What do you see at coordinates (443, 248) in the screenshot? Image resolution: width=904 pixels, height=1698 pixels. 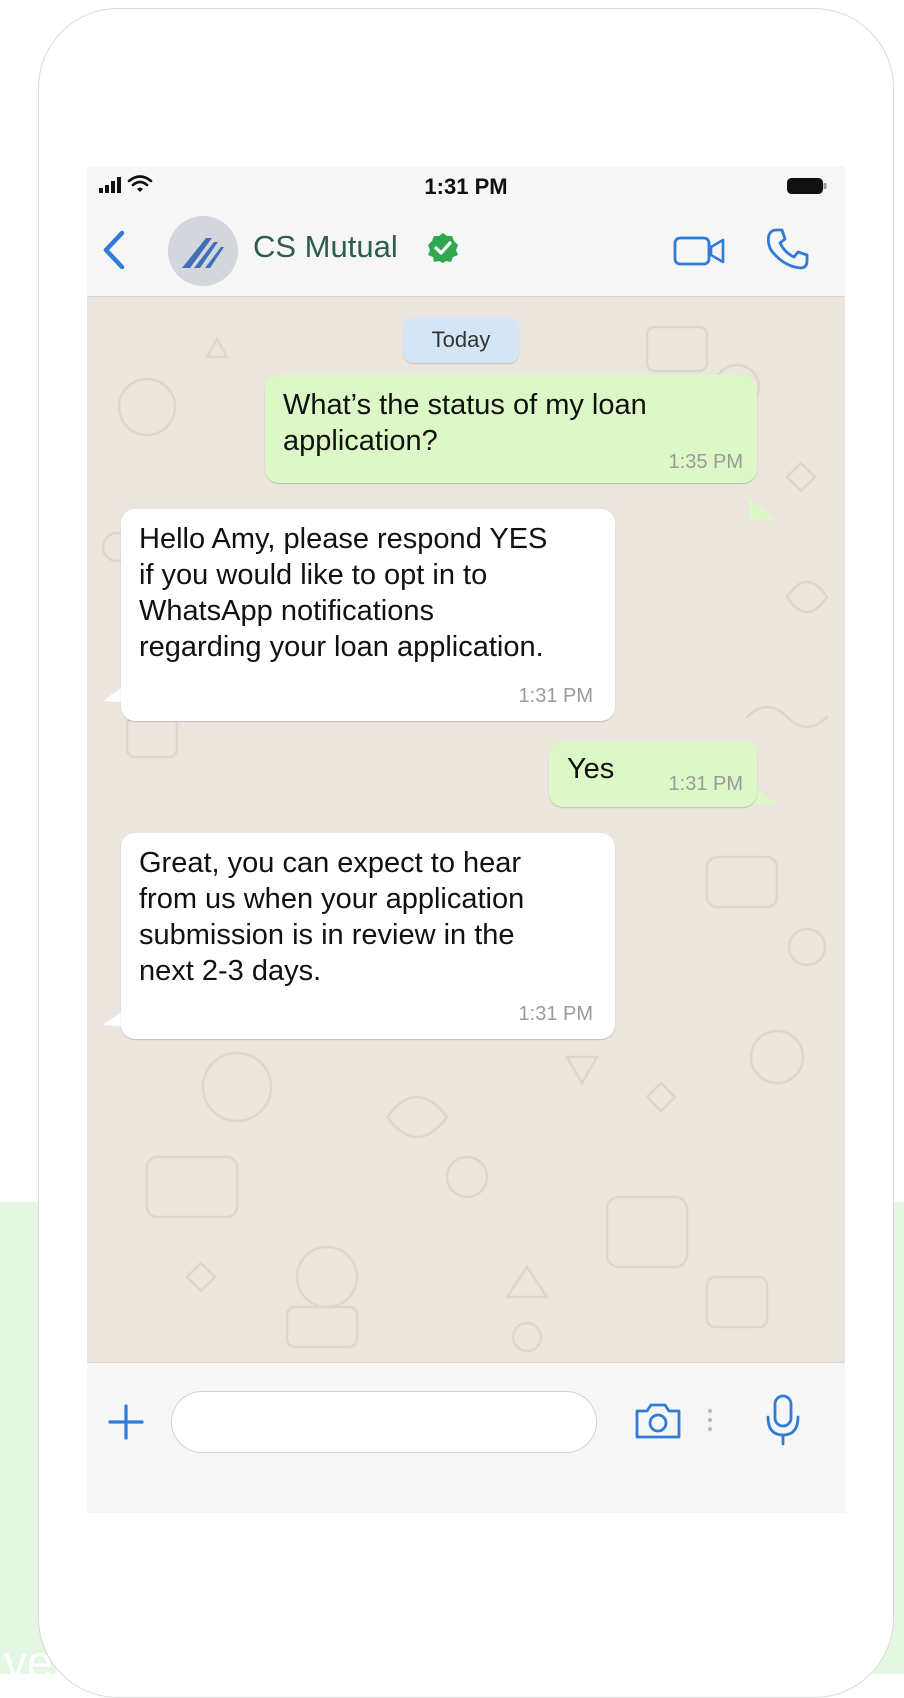 I see `verified-badge-icon` at bounding box center [443, 248].